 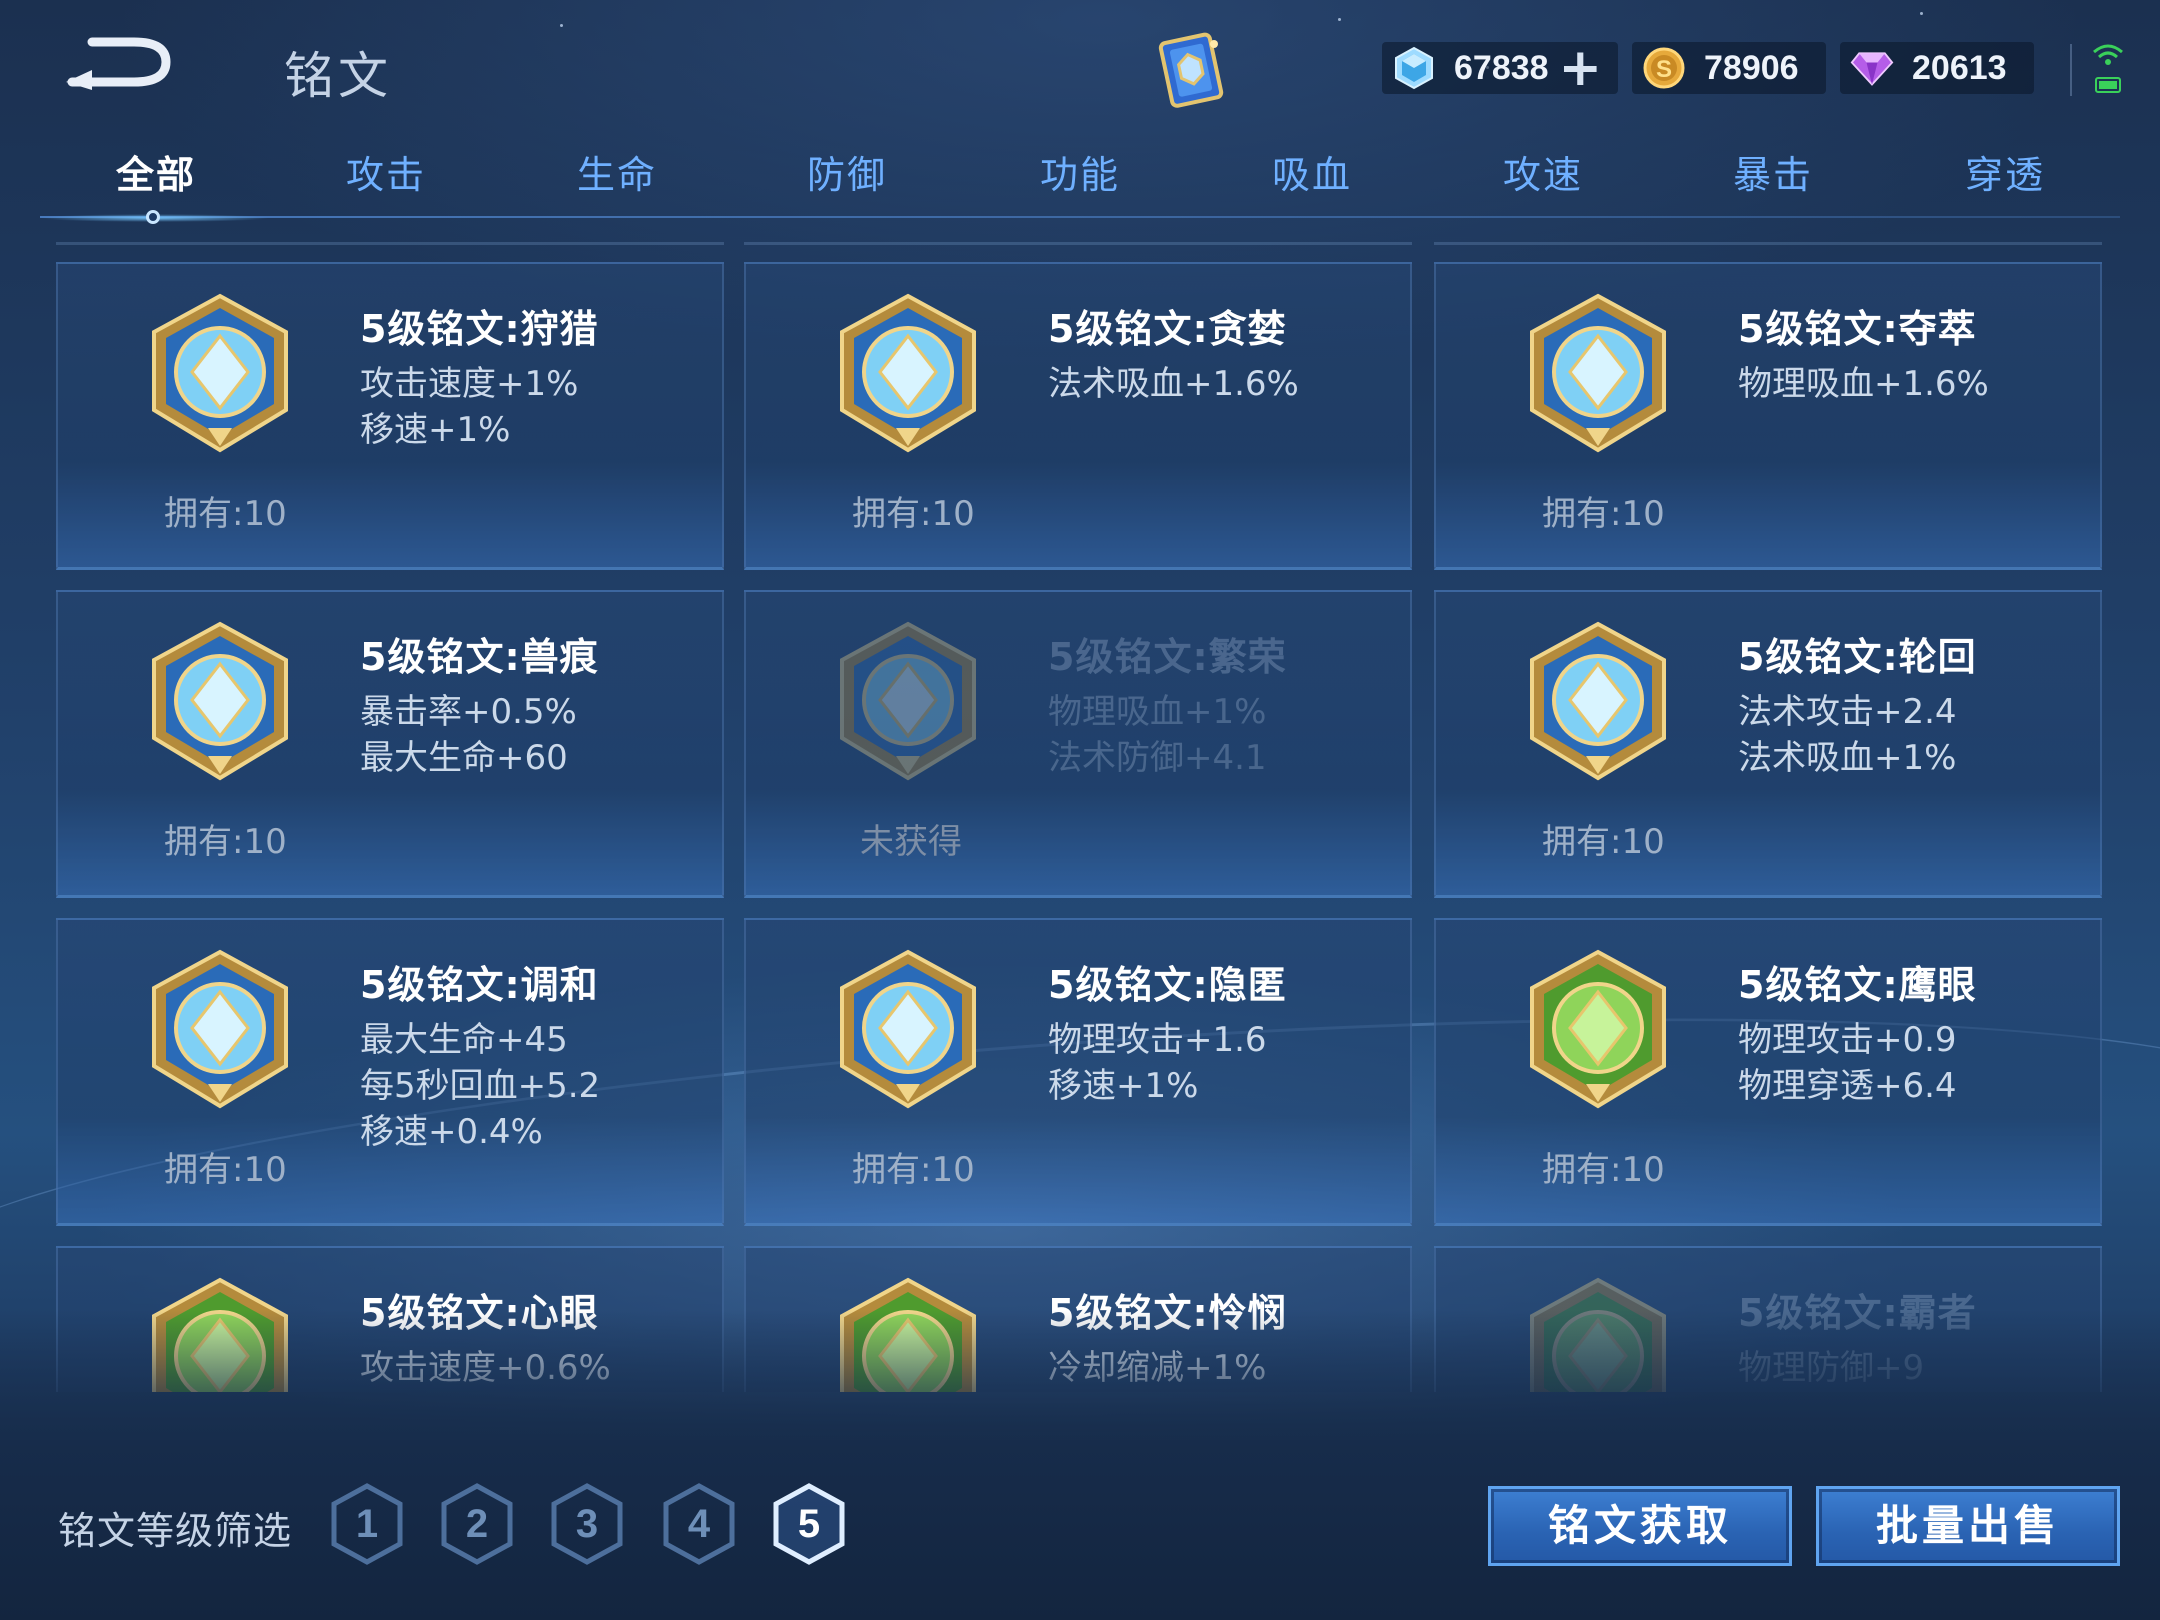 I want to click on bottom-fade, so click(x=1080, y=1385).